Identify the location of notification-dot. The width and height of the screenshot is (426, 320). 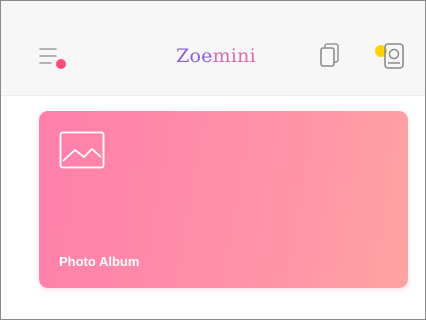
(61, 64).